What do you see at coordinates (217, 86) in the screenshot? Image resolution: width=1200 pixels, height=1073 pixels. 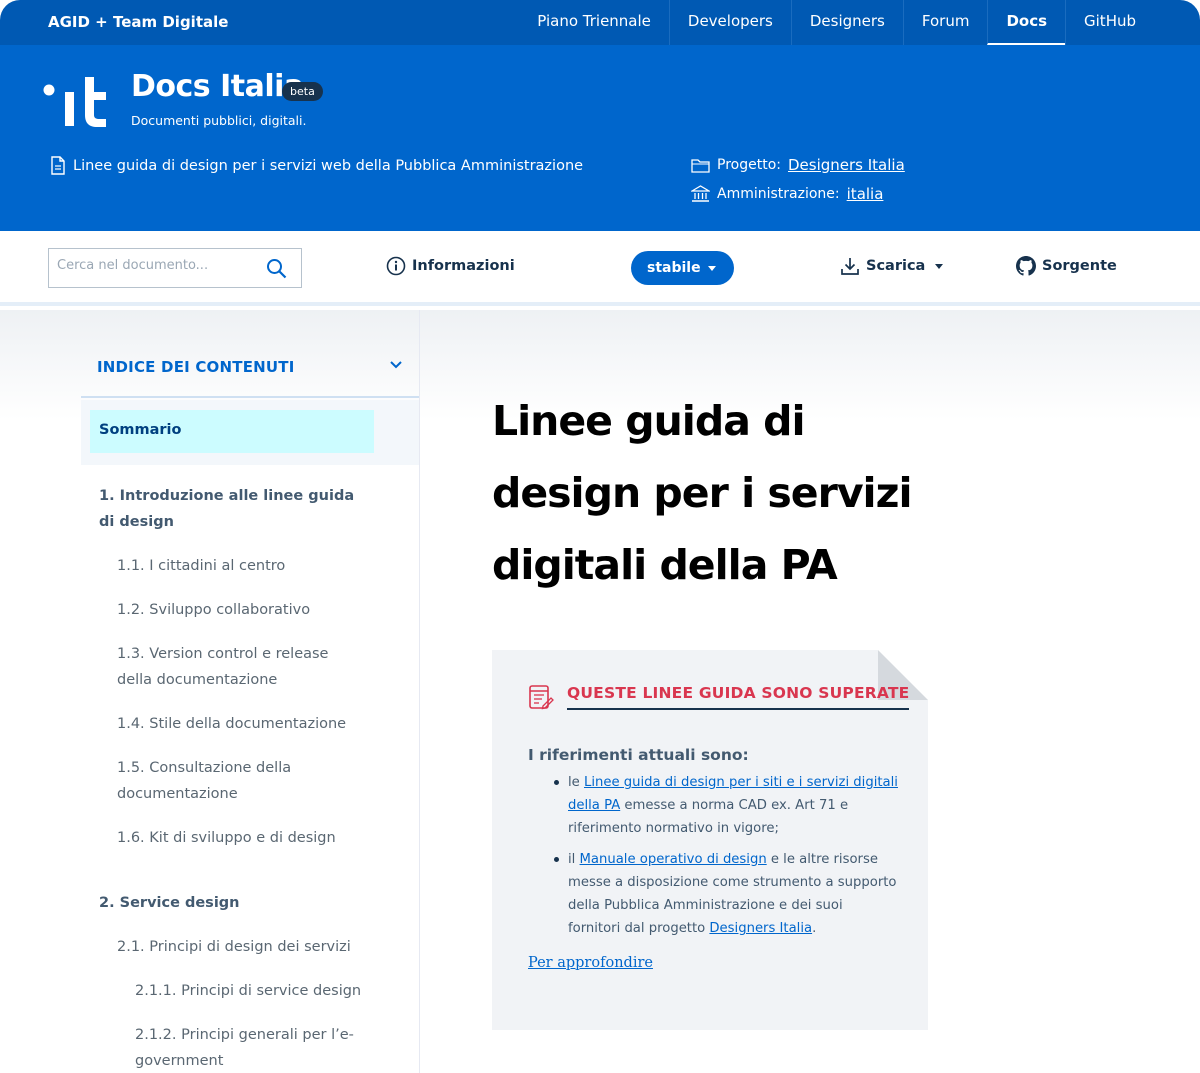 I see `brand-title: Docs Italia` at bounding box center [217, 86].